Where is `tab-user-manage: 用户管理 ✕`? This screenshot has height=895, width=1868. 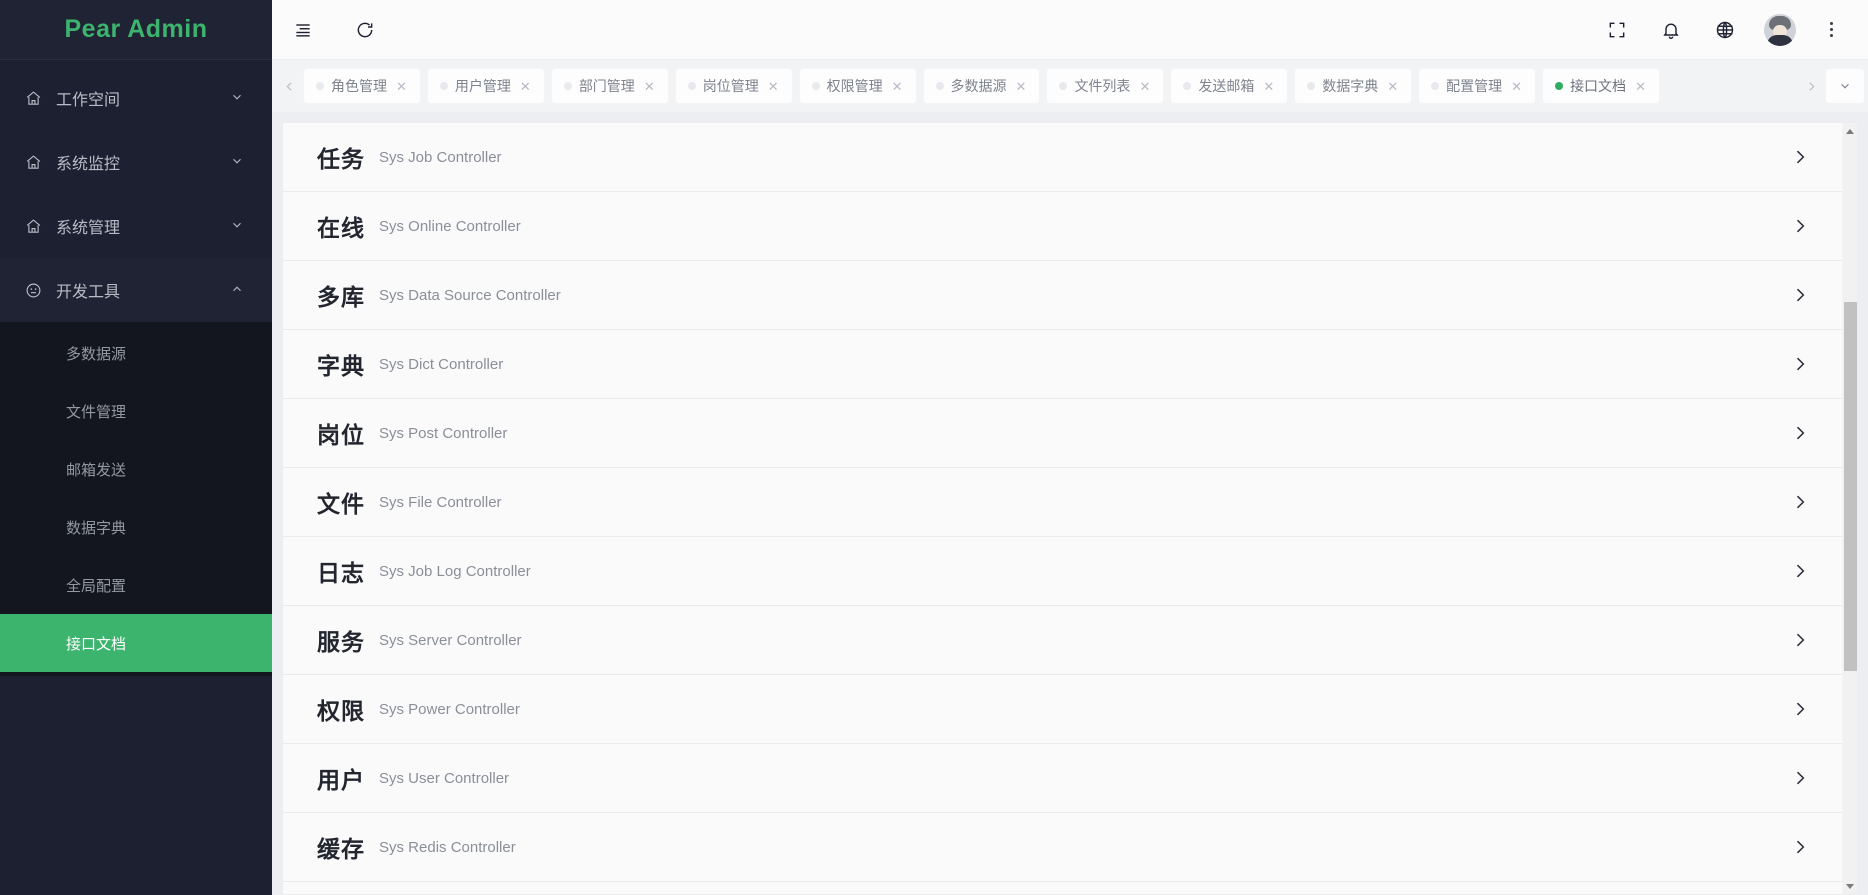
tab-user-manage: 用户管理 ✕ is located at coordinates (485, 86).